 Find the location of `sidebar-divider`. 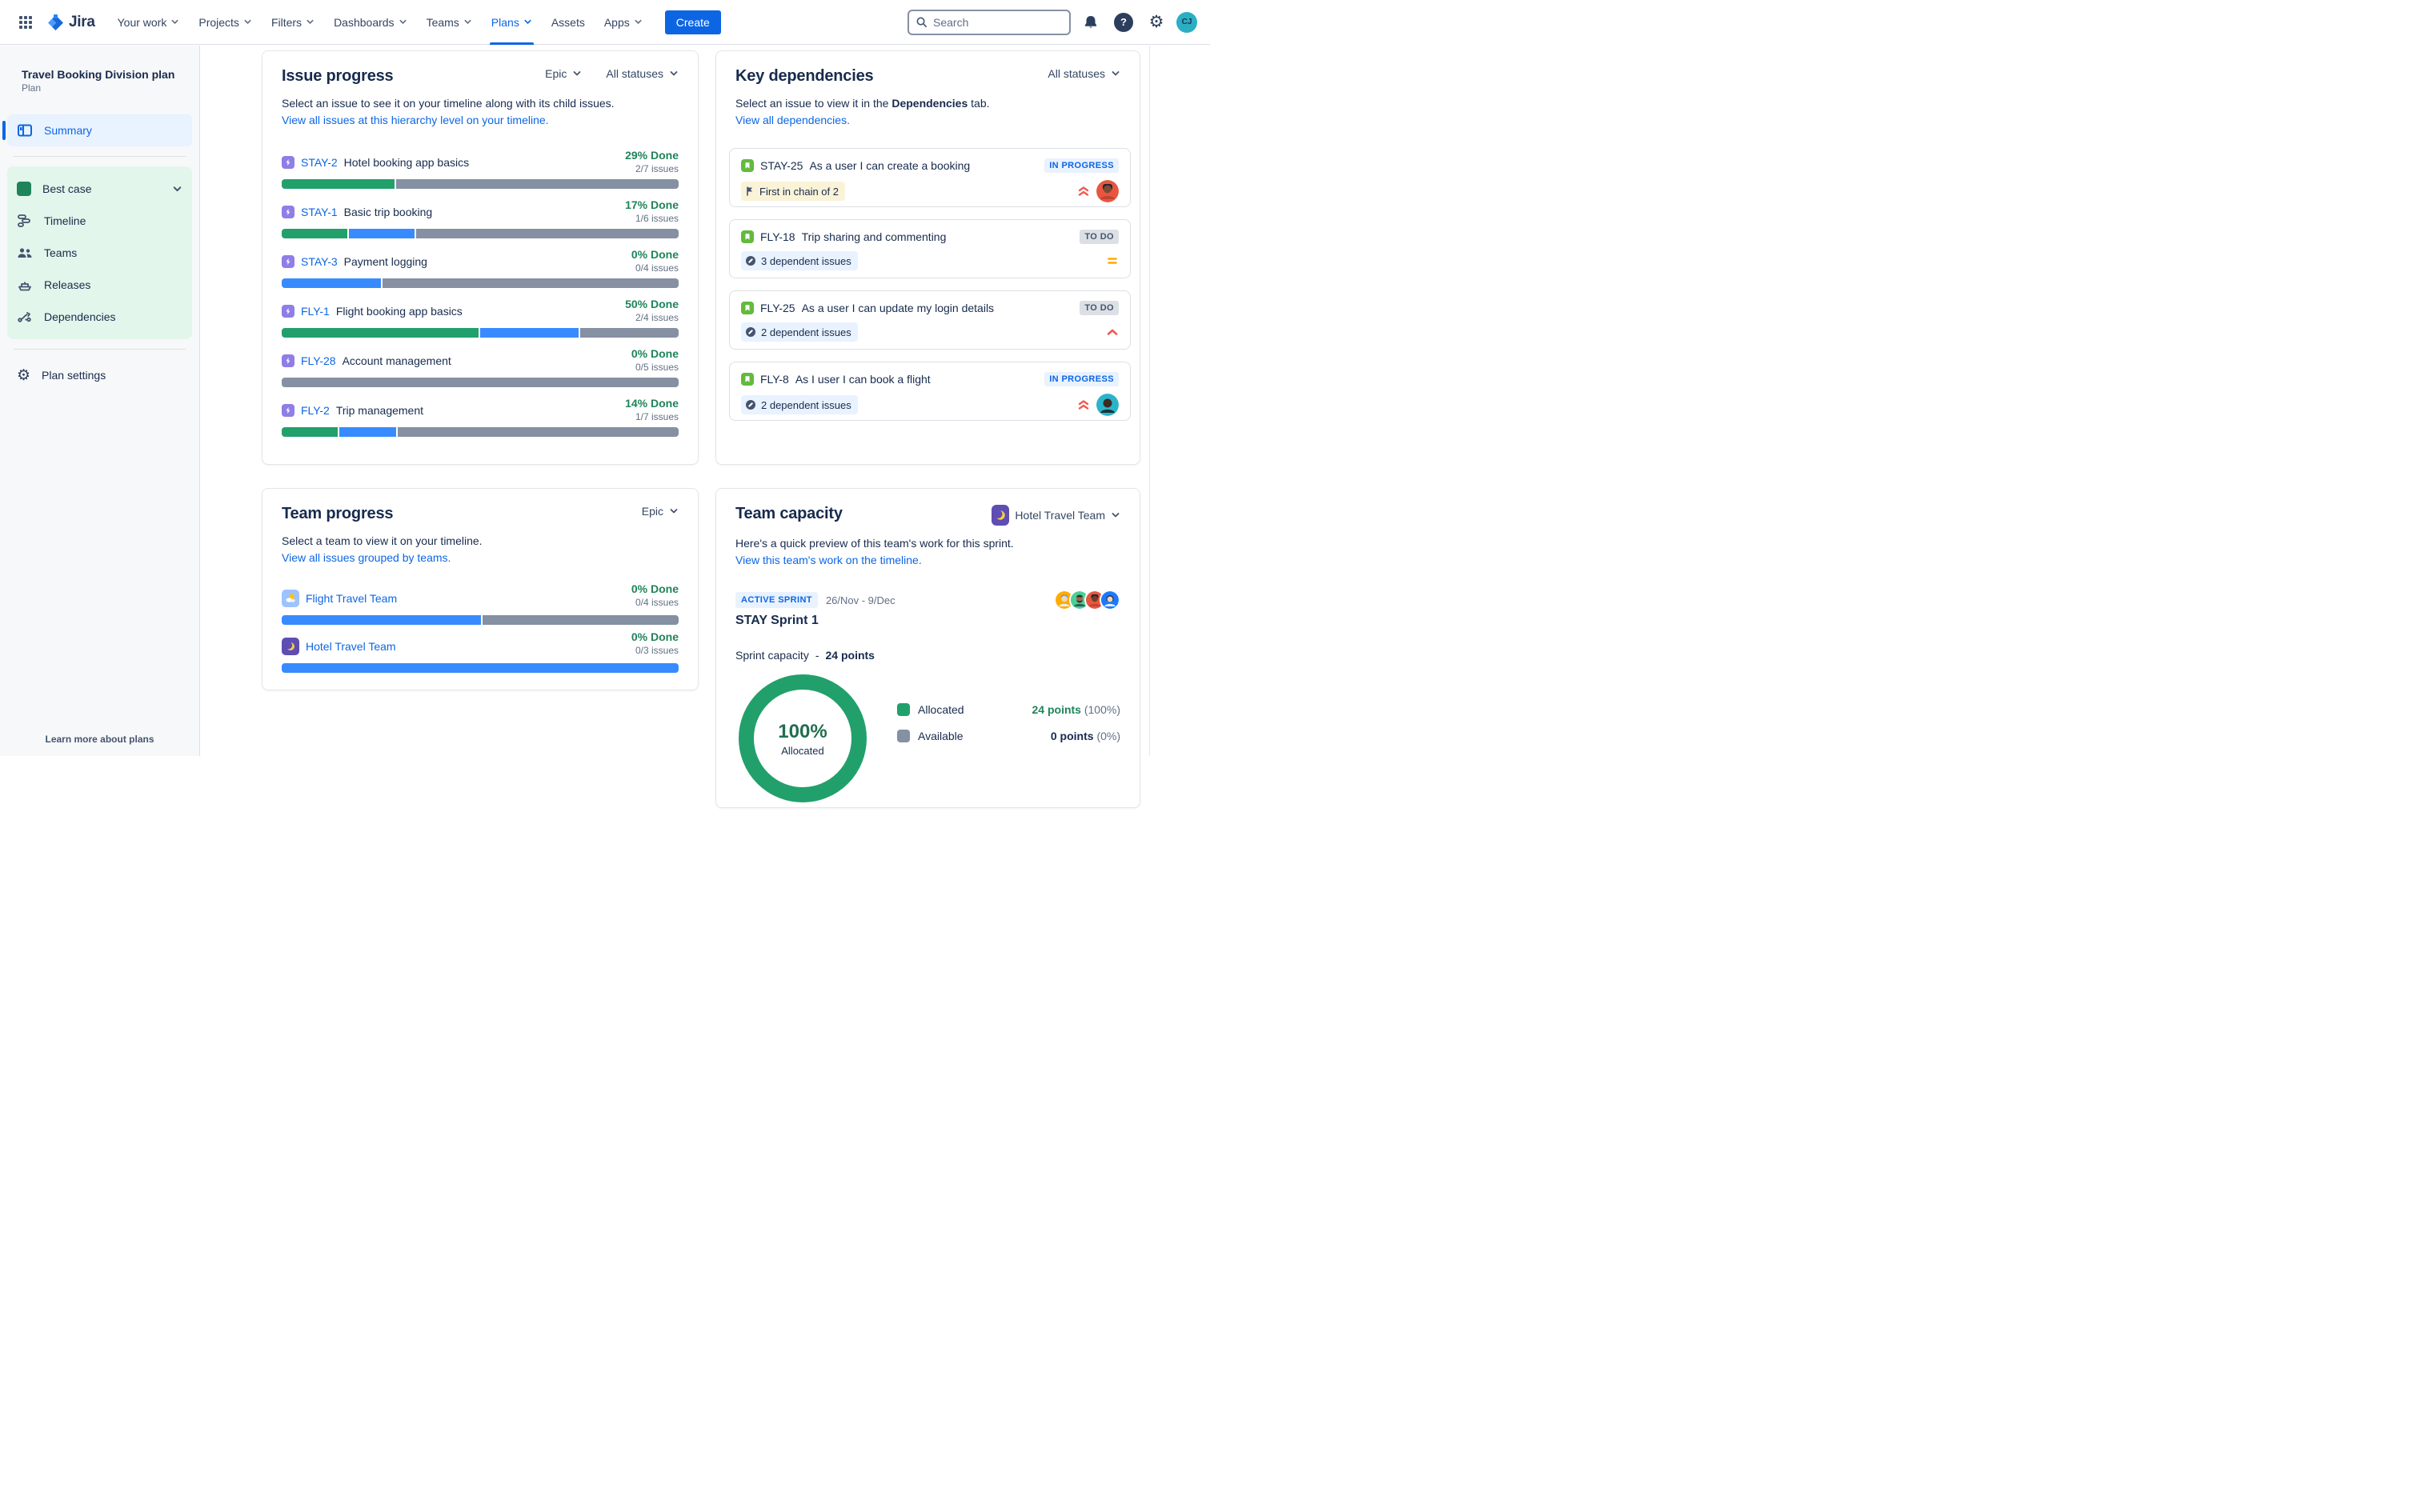

sidebar-divider is located at coordinates (100, 156).